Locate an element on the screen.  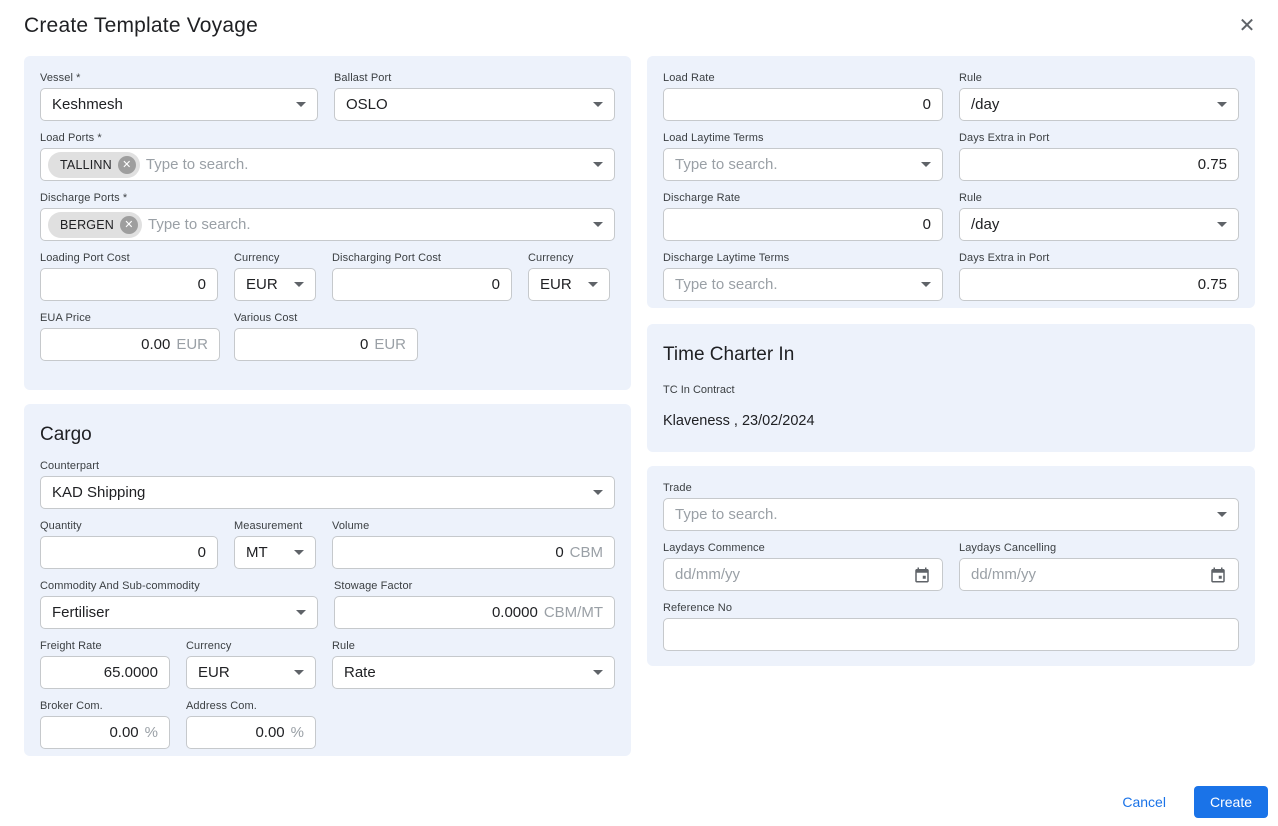
counterpart-label: Counterpart is located at coordinates (70, 466).